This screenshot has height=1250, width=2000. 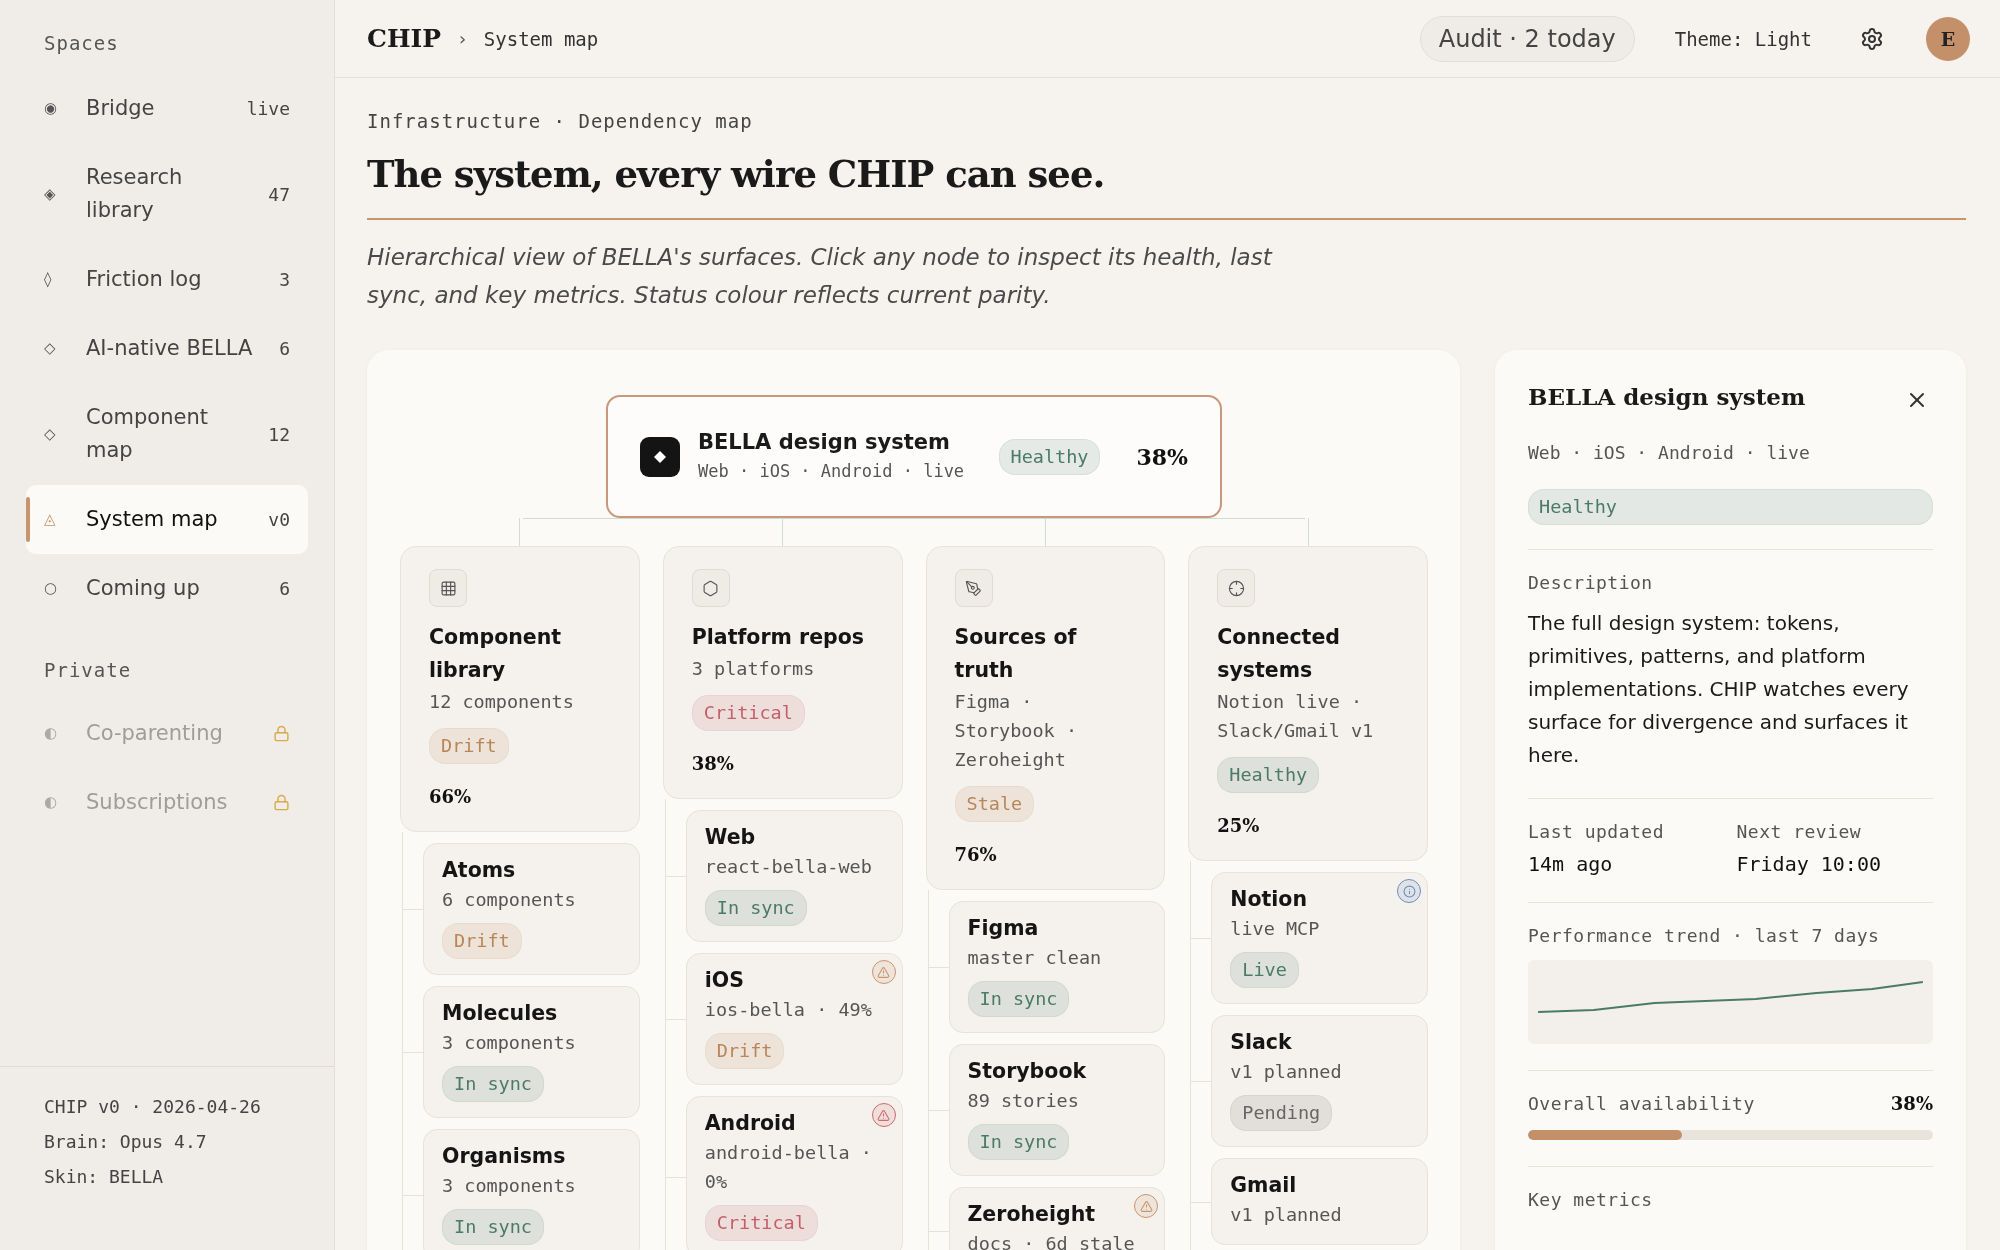 I want to click on fact-value: Friday 10:00, so click(x=1809, y=864).